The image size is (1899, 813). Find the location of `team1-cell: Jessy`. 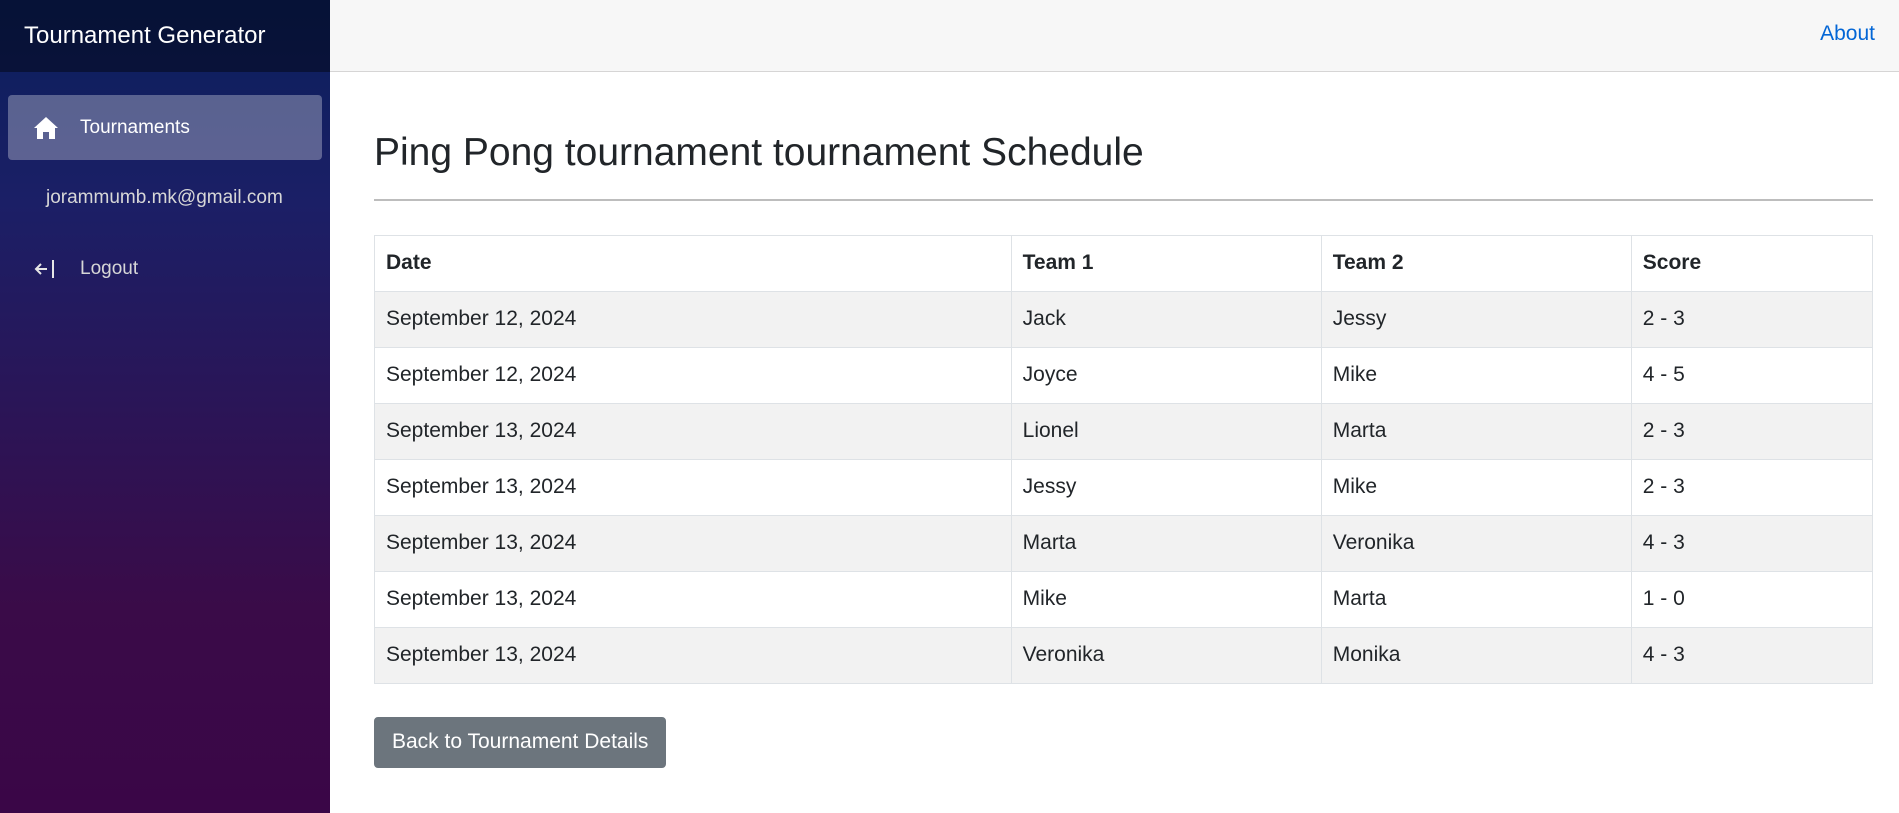

team1-cell: Jessy is located at coordinates (1166, 487).